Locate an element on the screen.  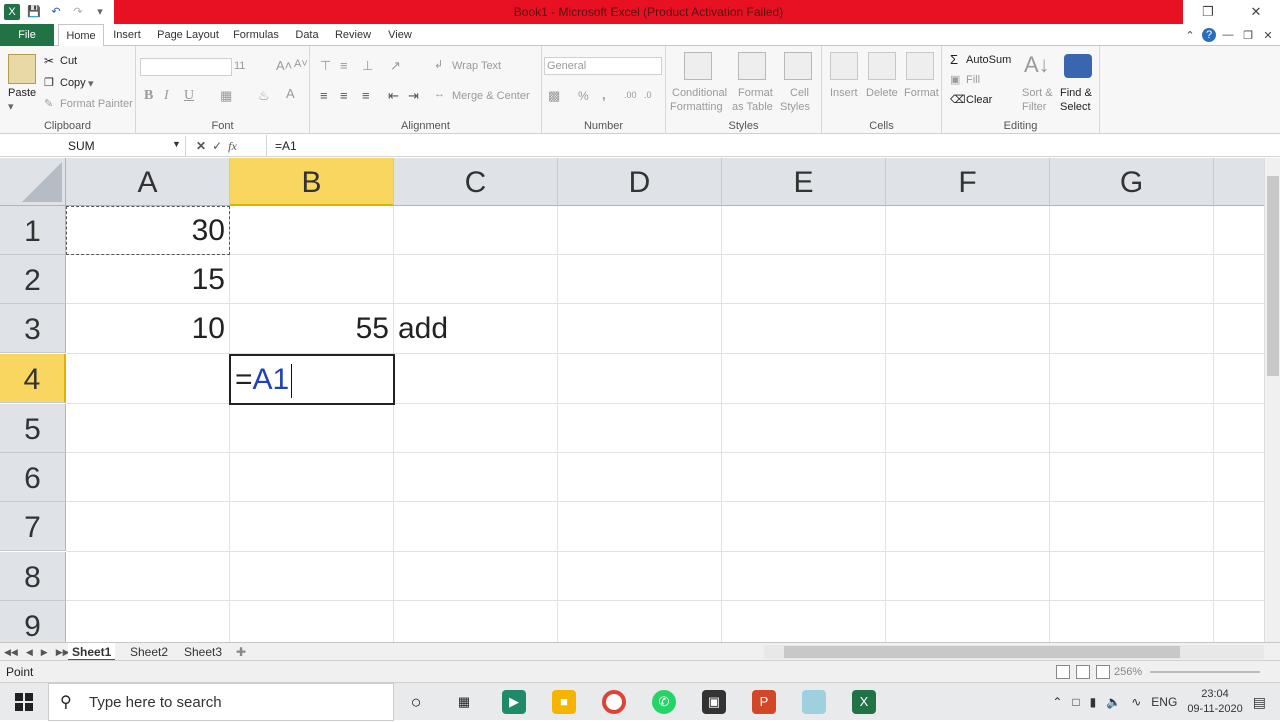
taskbar-search-input: Type here to search is located at coordinates (221, 702).